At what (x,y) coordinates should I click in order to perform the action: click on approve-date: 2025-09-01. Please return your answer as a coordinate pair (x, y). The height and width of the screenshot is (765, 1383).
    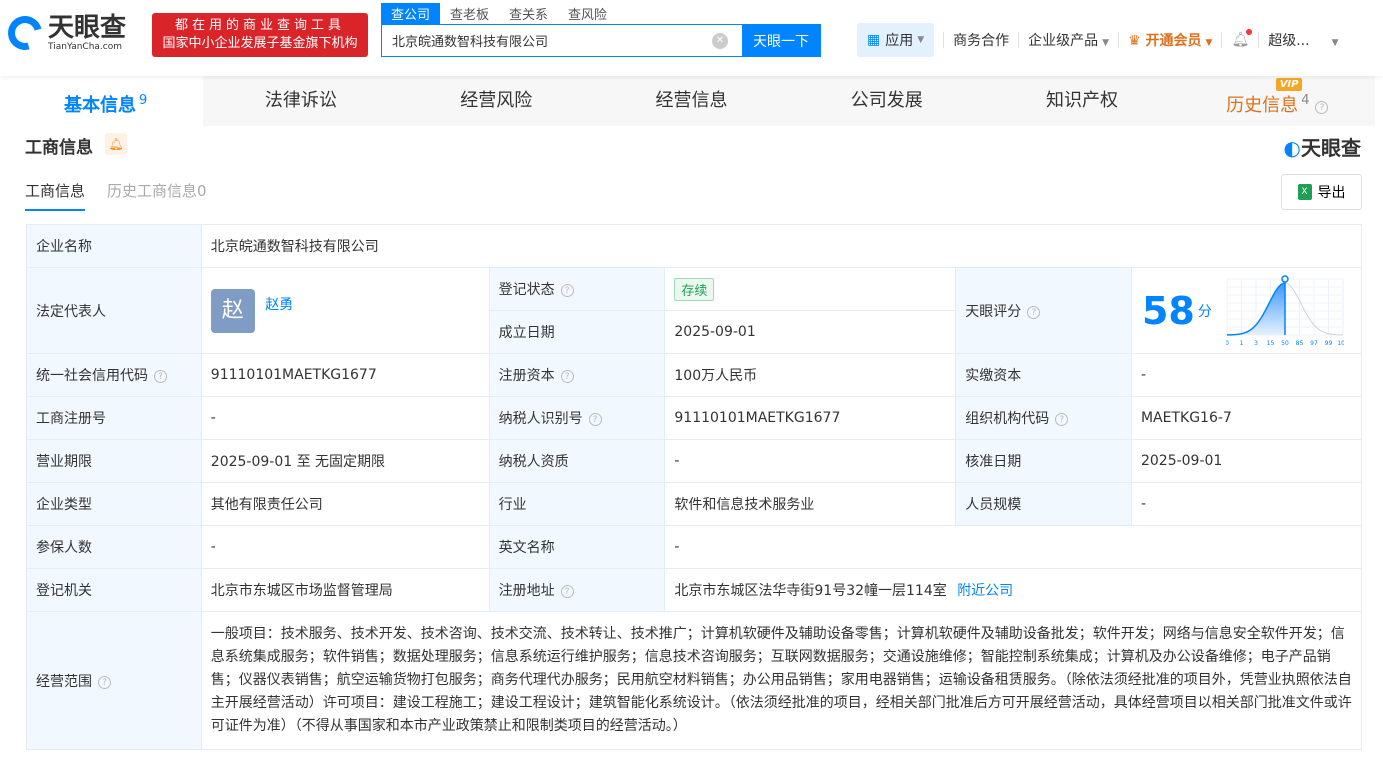
    Looking at the image, I should click on (1246, 461).